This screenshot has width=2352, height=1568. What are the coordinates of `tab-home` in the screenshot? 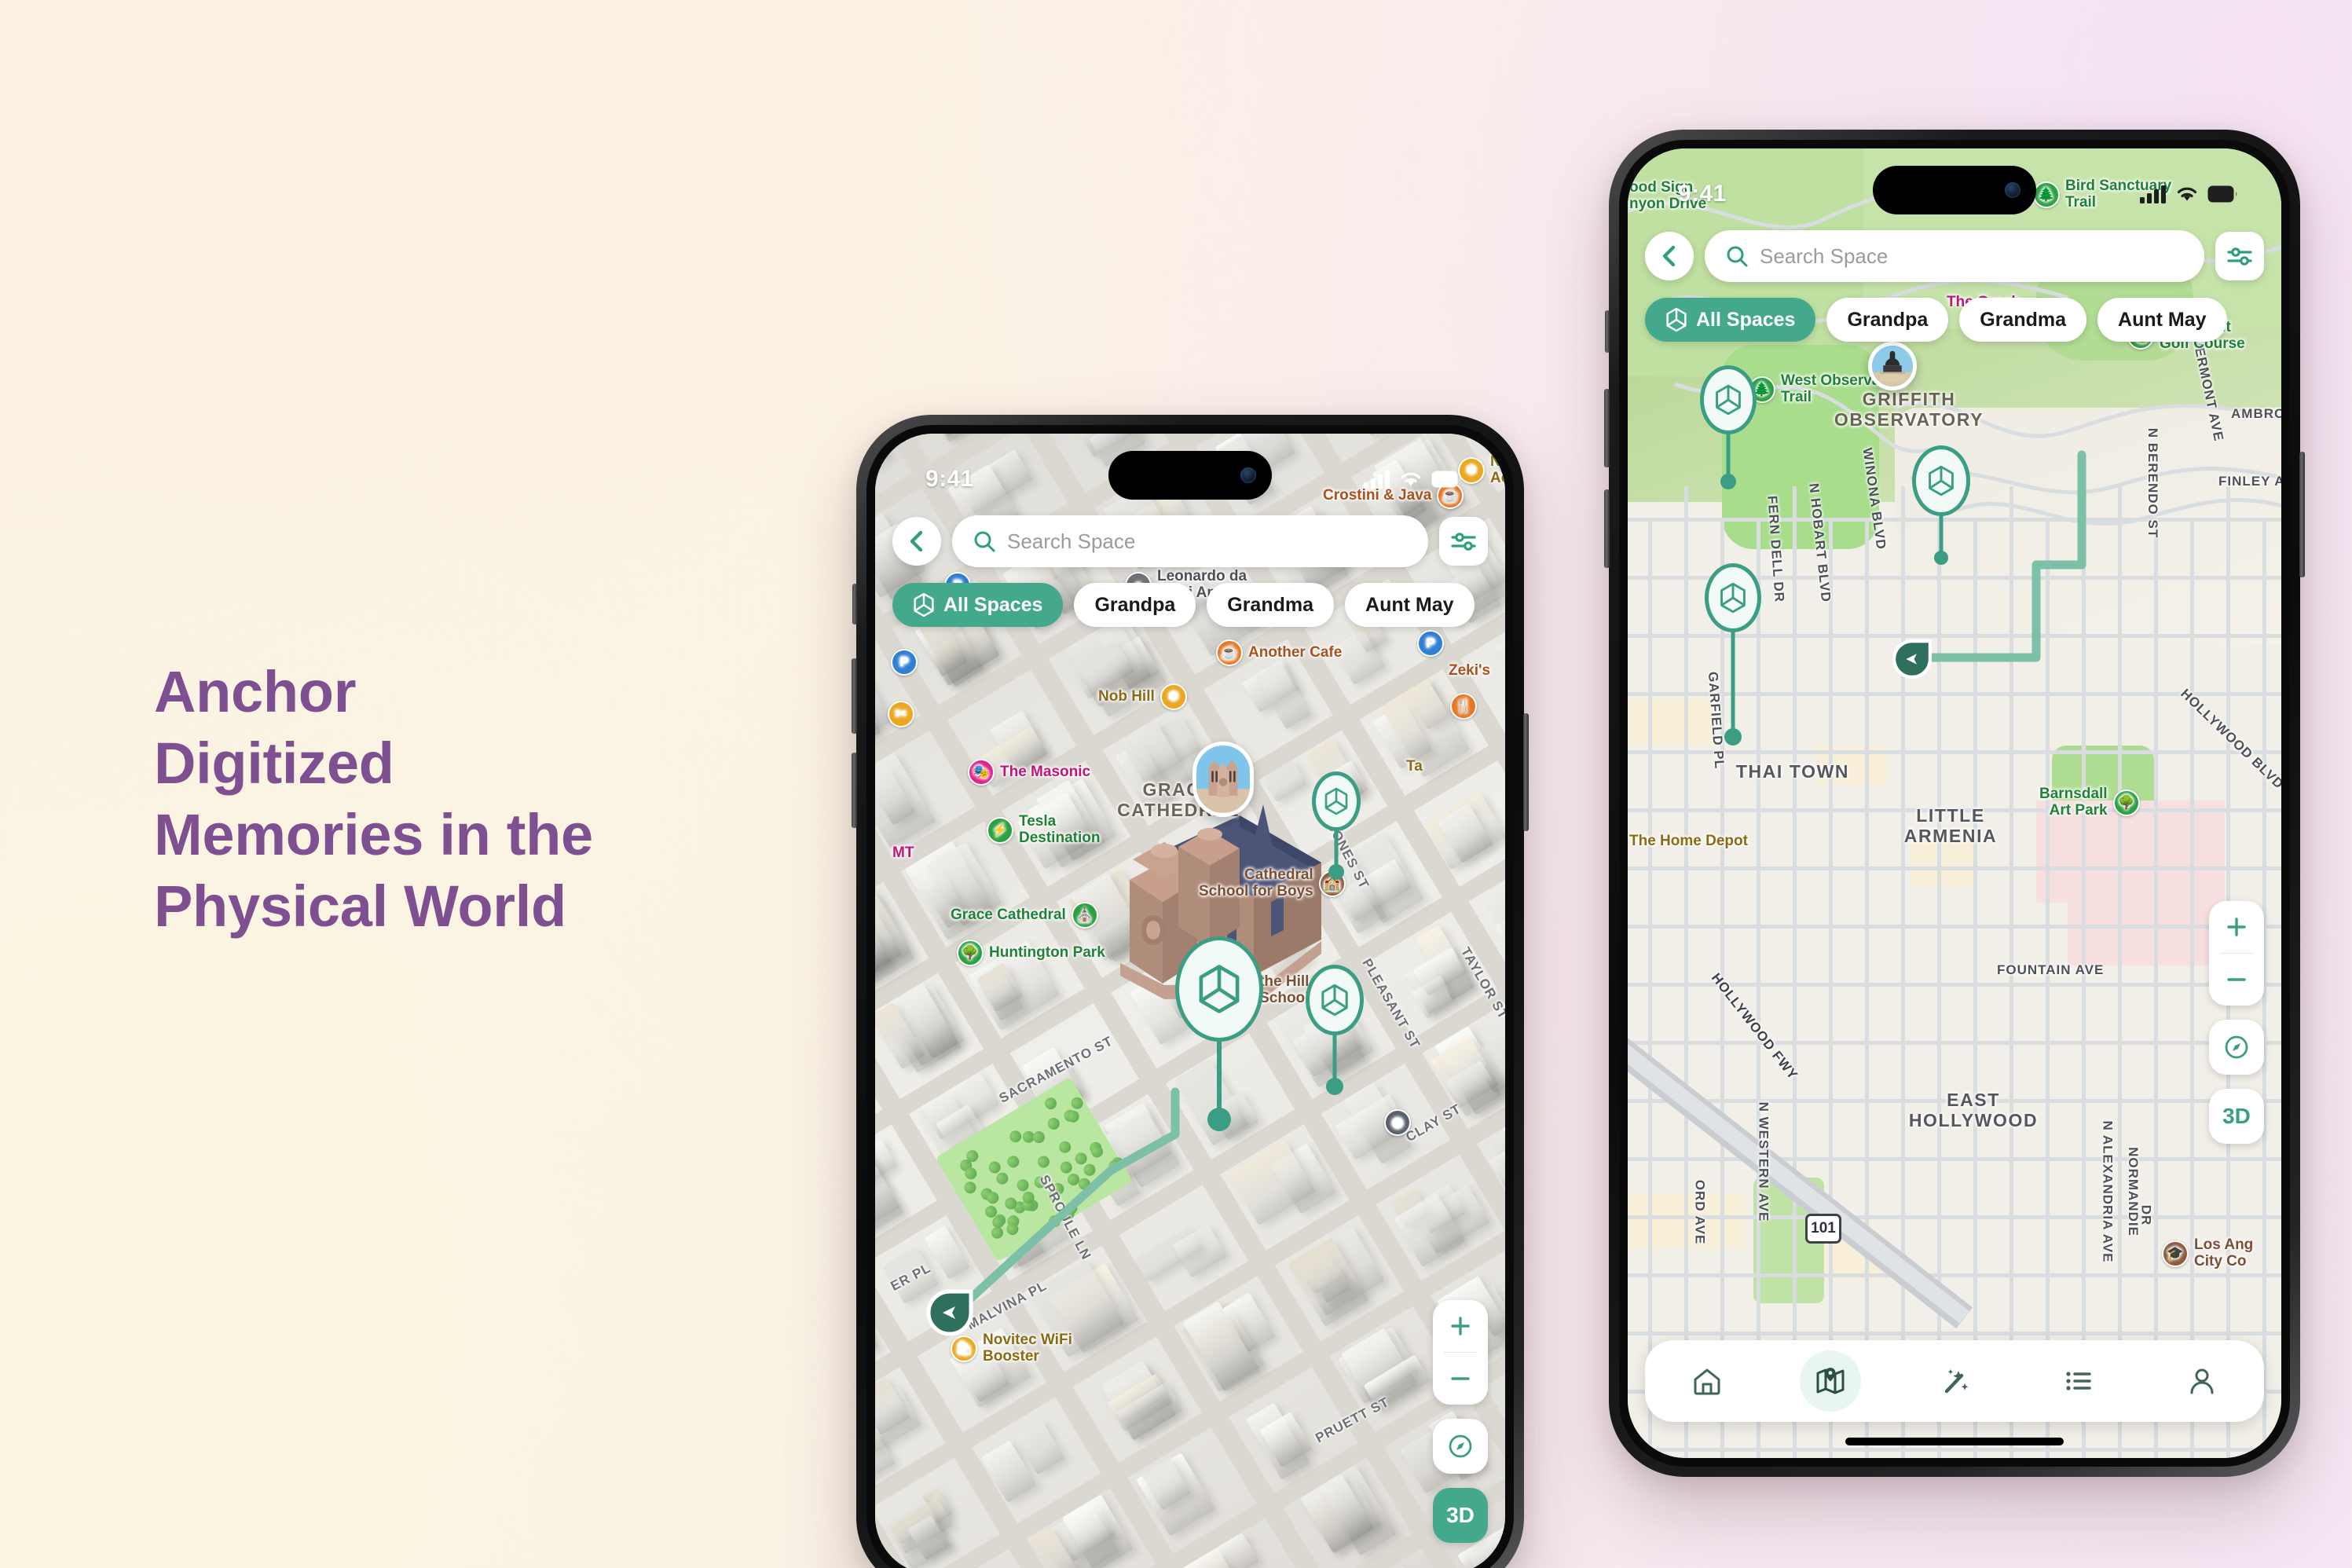 It's located at (1707, 1381).